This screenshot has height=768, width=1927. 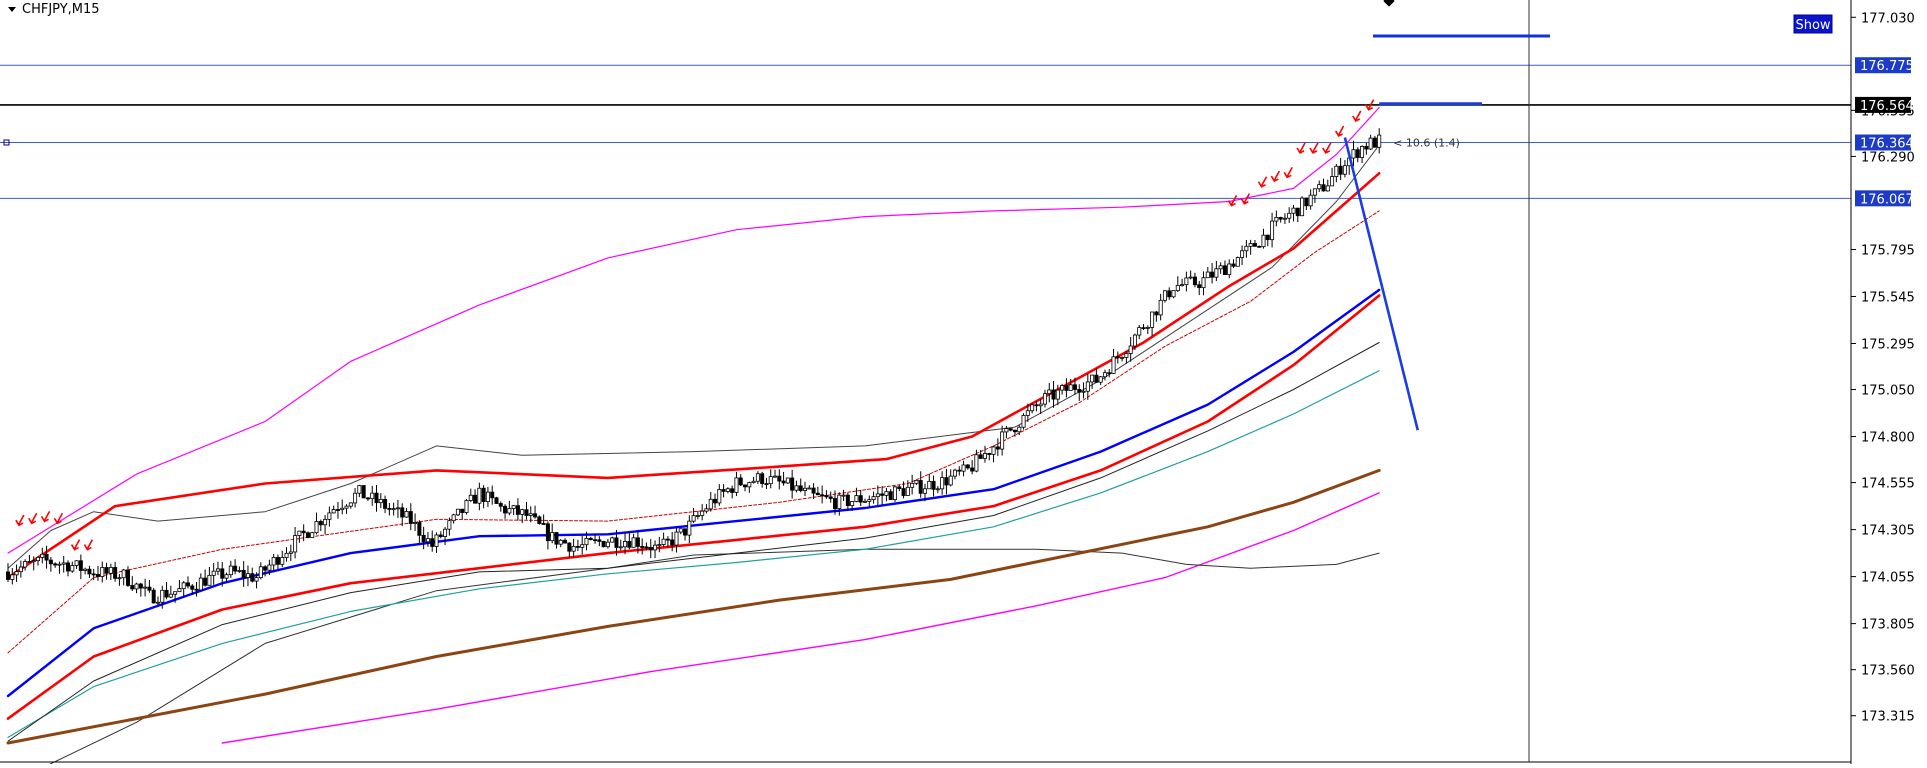 I want to click on y-tick-label: 175.295, so click(x=1888, y=344).